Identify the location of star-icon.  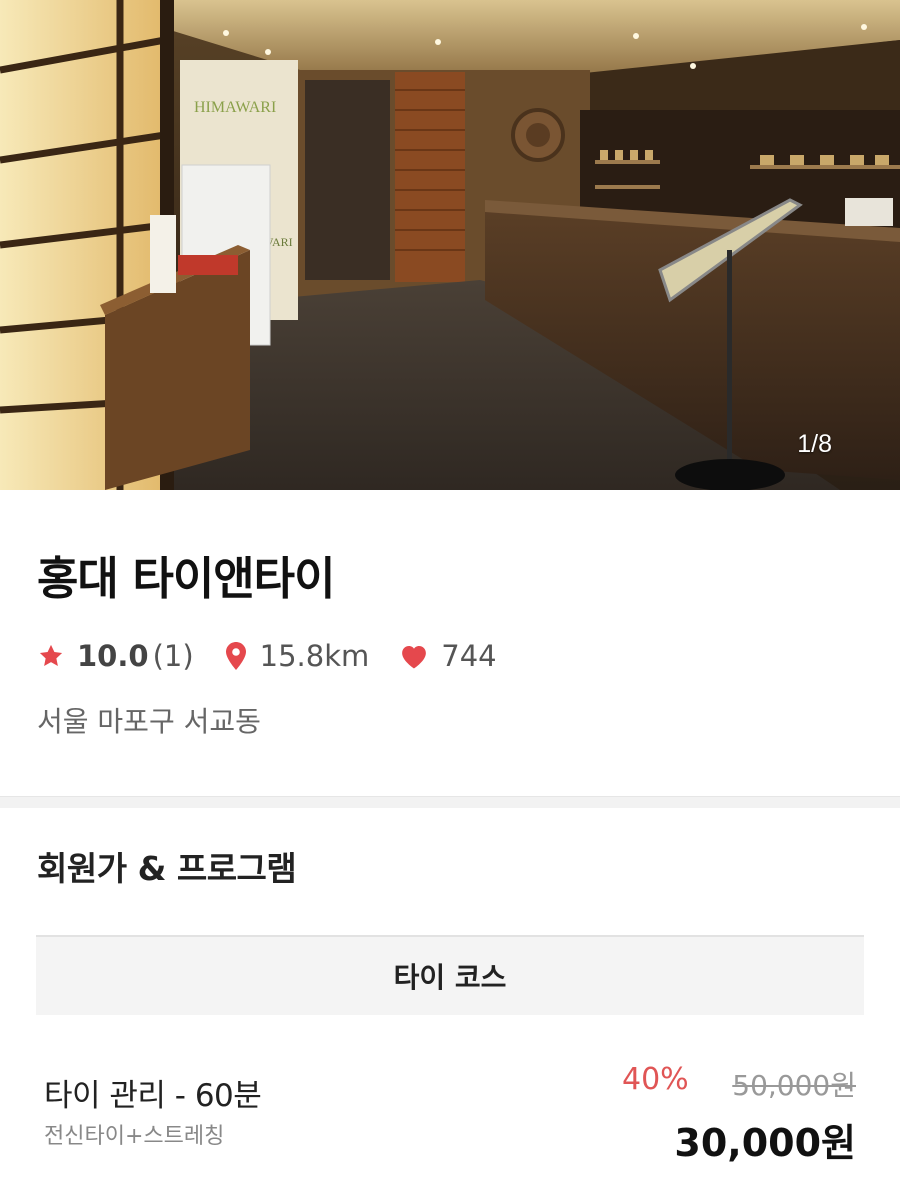
(51, 655).